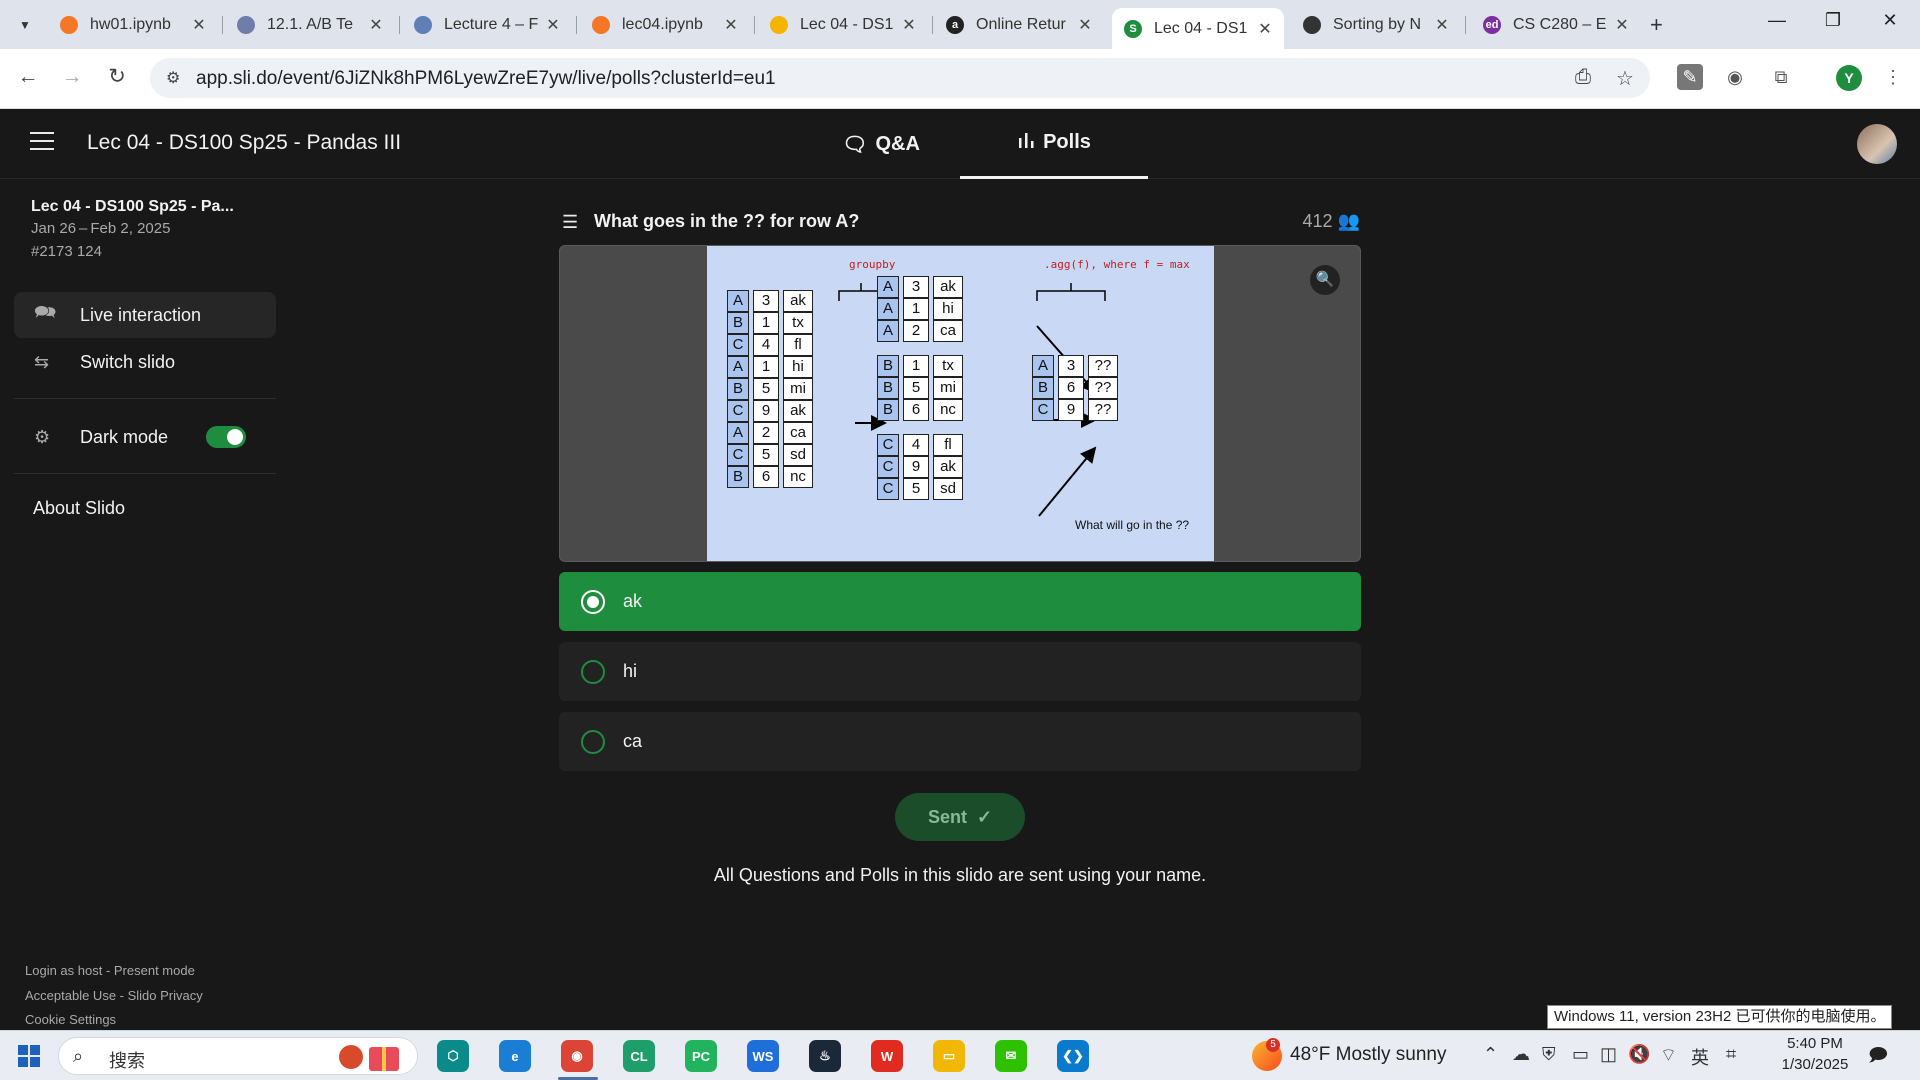  I want to click on volume-muted-icon: 🔇, so click(1639, 1054).